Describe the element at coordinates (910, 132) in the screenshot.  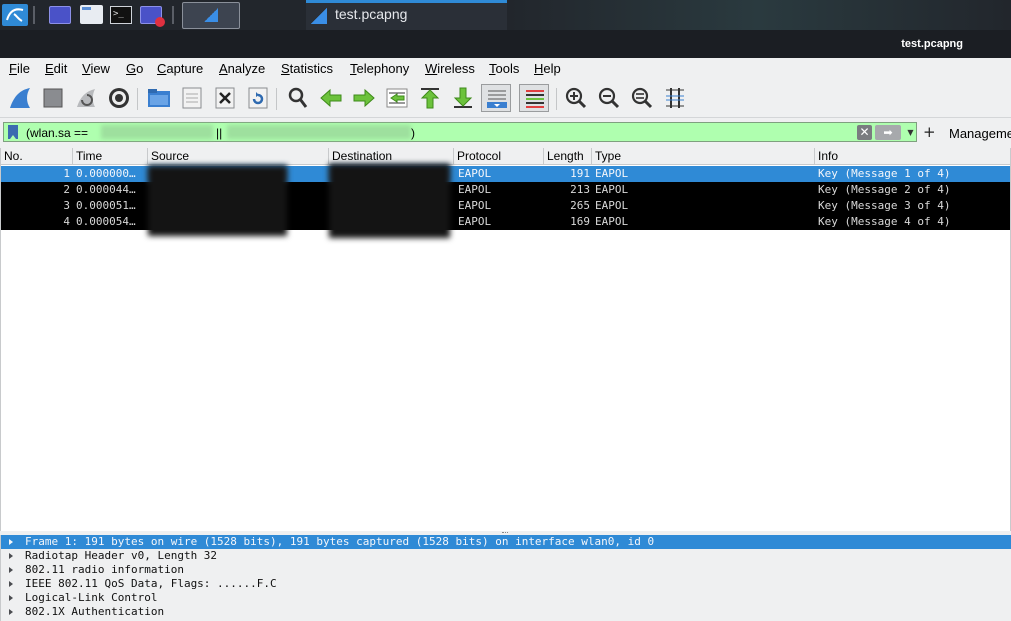
I see `chevron-down-icon: ▼` at that location.